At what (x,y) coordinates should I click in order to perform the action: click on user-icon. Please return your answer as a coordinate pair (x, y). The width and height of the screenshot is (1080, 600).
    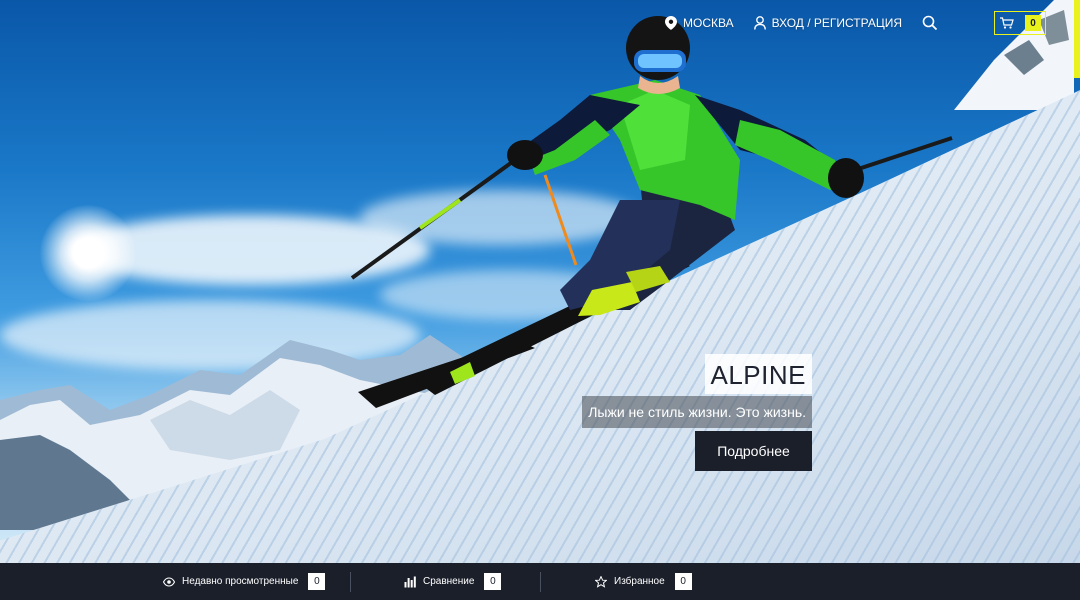
    Looking at the image, I should click on (759, 23).